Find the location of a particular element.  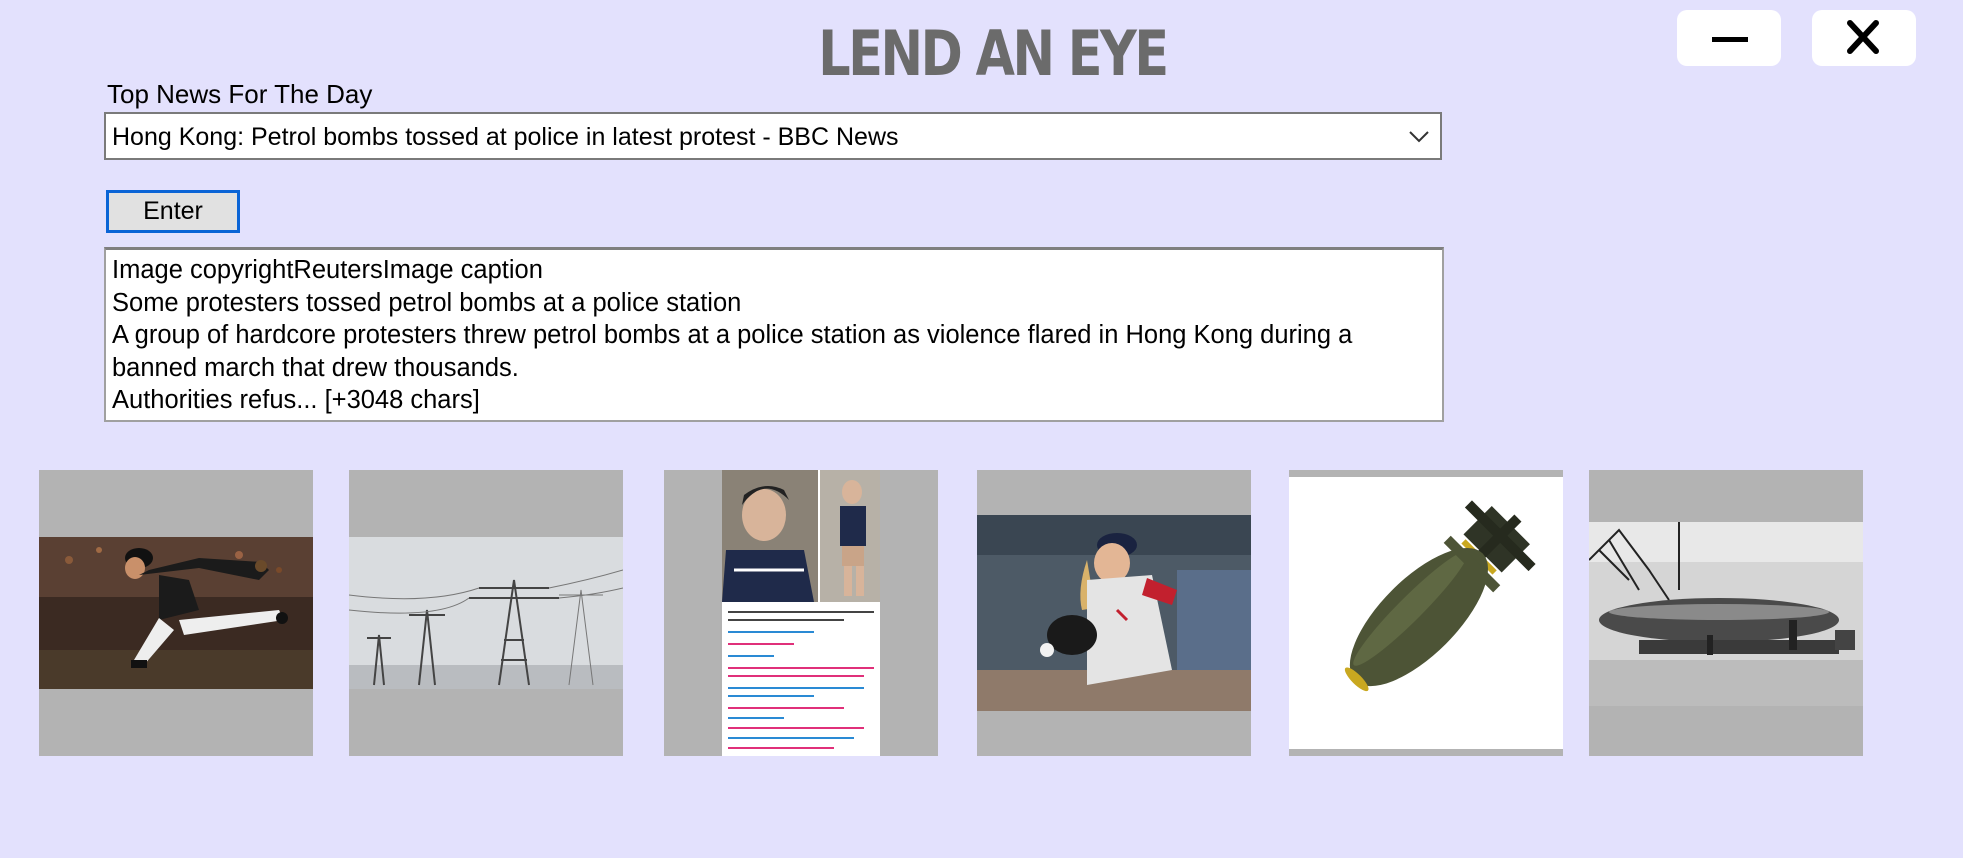

fashion-meme-photo is located at coordinates (801, 613).